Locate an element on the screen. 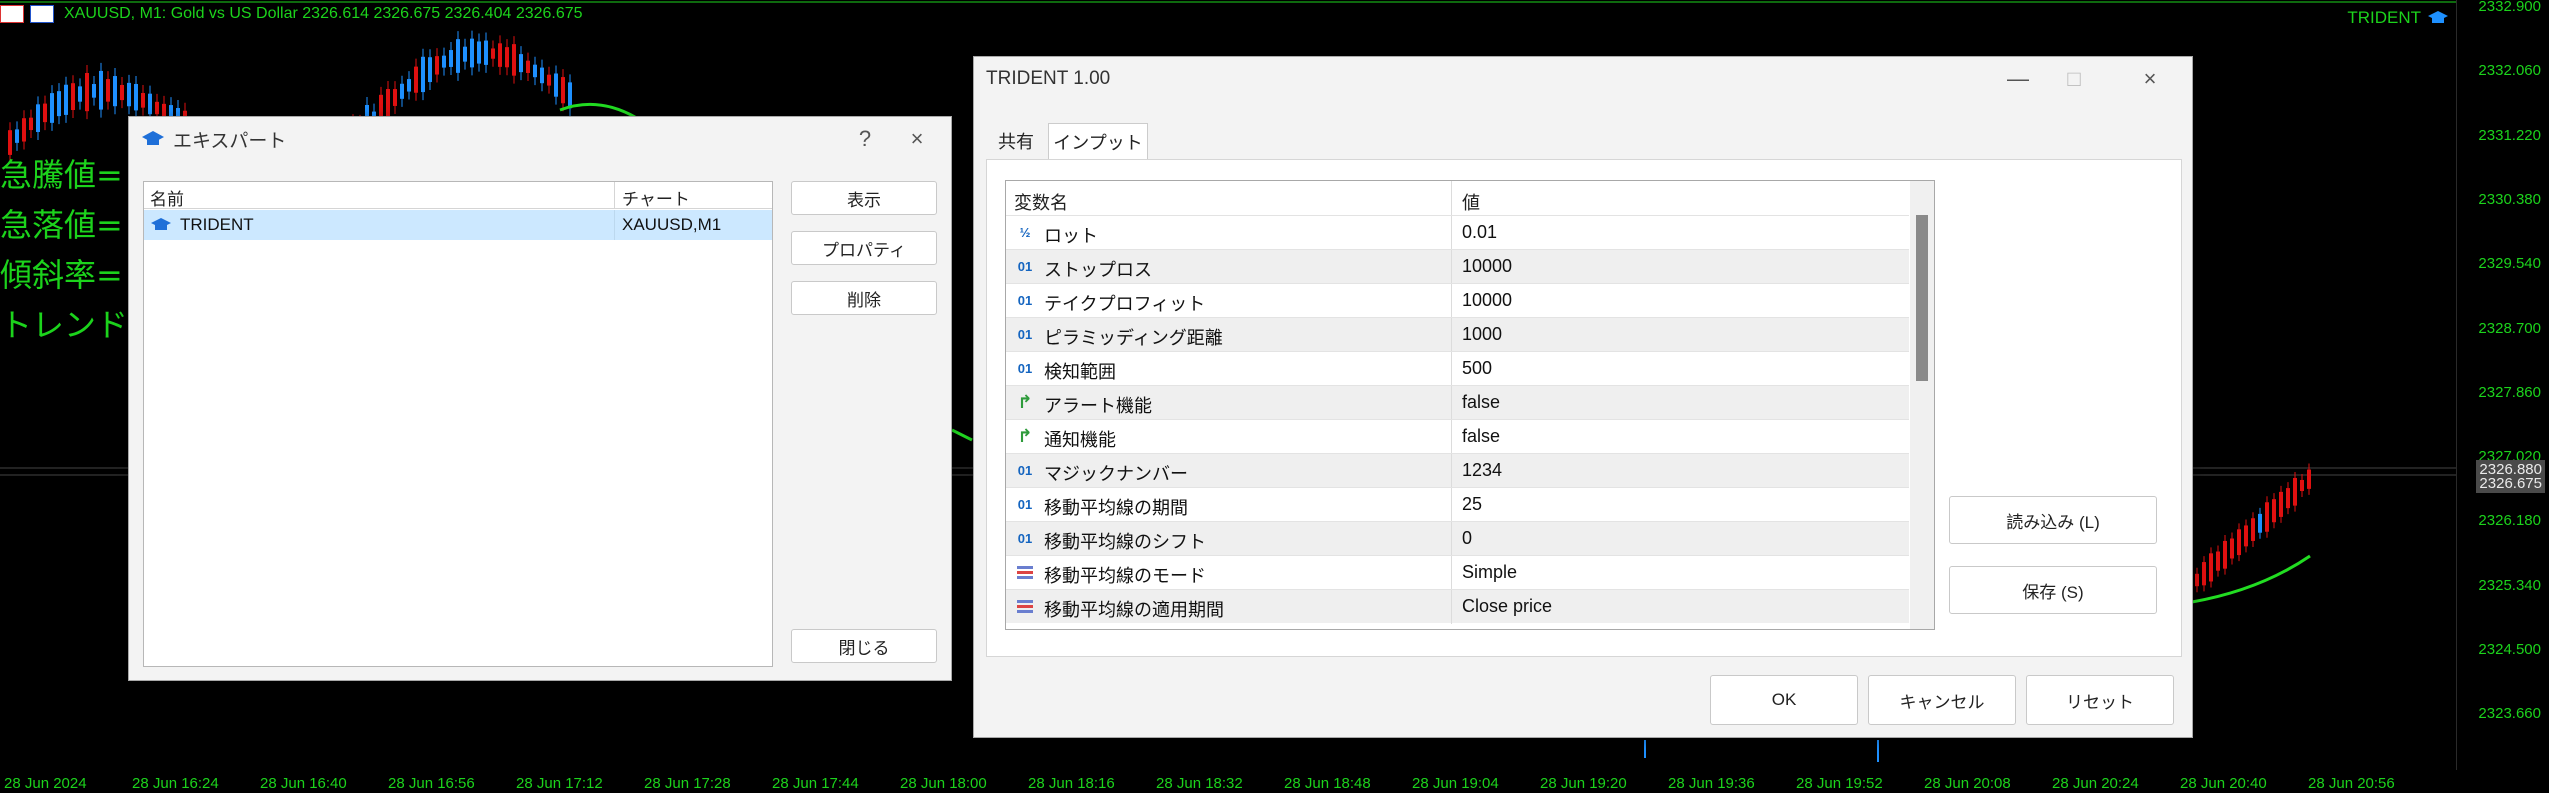 This screenshot has height=793, width=2549. show-button: 表示 is located at coordinates (864, 198).